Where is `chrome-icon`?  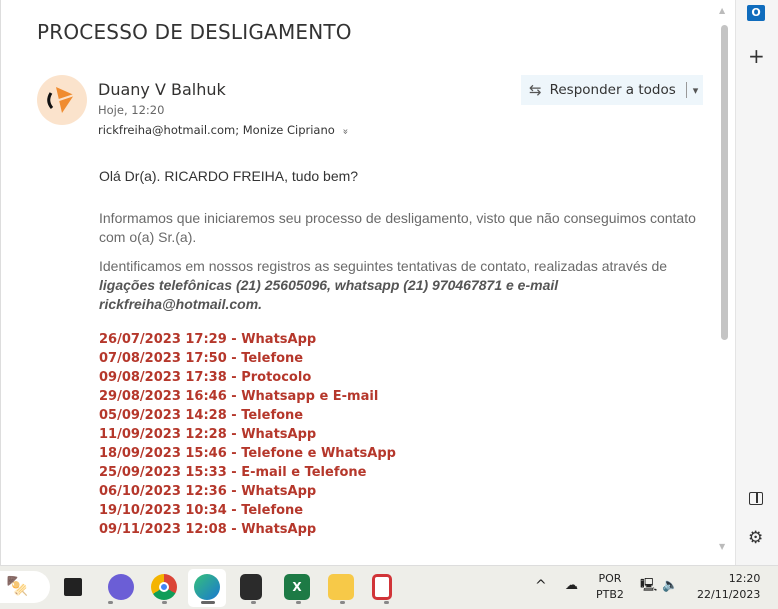
chrome-icon is located at coordinates (164, 587).